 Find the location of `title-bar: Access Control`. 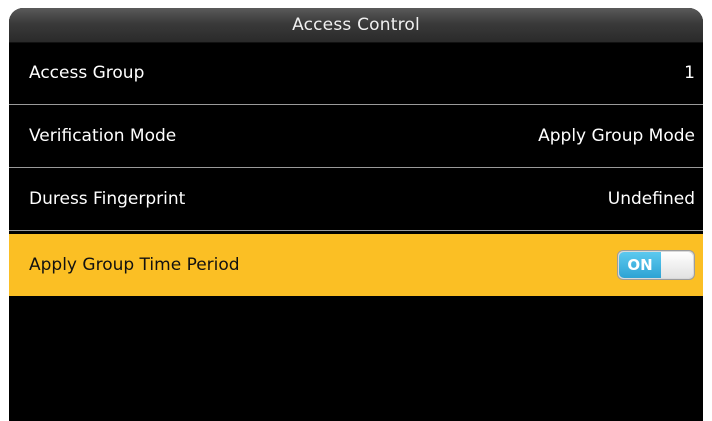

title-bar: Access Control is located at coordinates (356, 25).